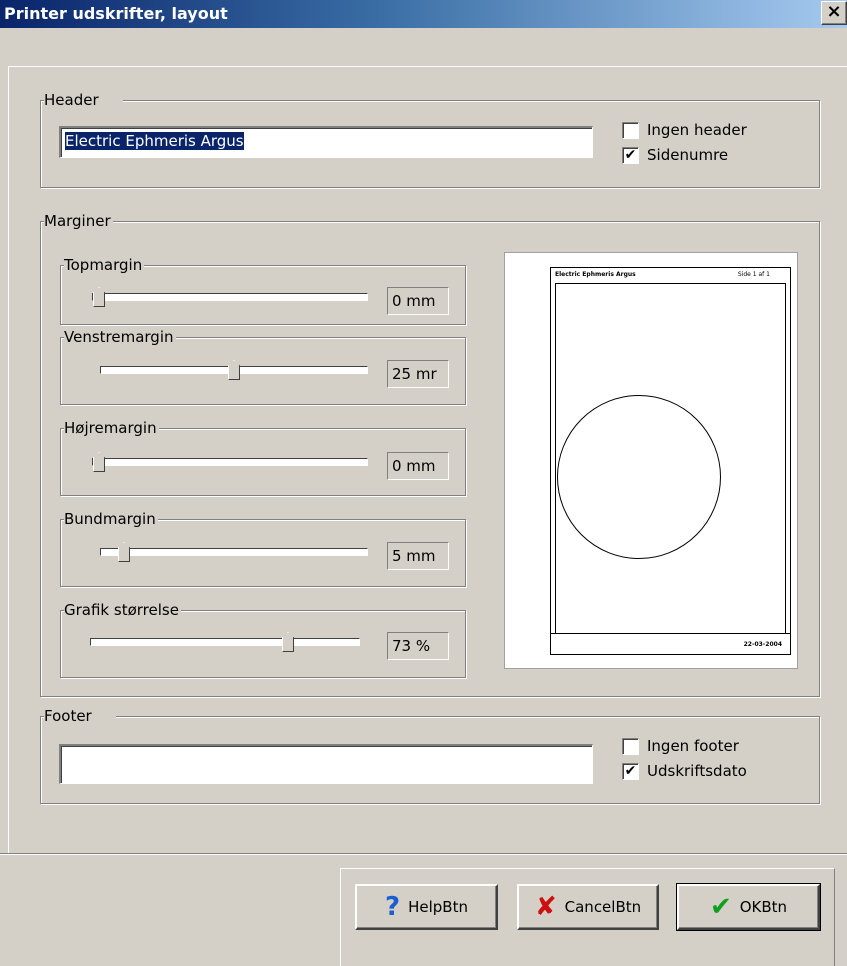 The height and width of the screenshot is (966, 847). What do you see at coordinates (697, 130) in the screenshot?
I see `ingen-header-label: Ingen header` at bounding box center [697, 130].